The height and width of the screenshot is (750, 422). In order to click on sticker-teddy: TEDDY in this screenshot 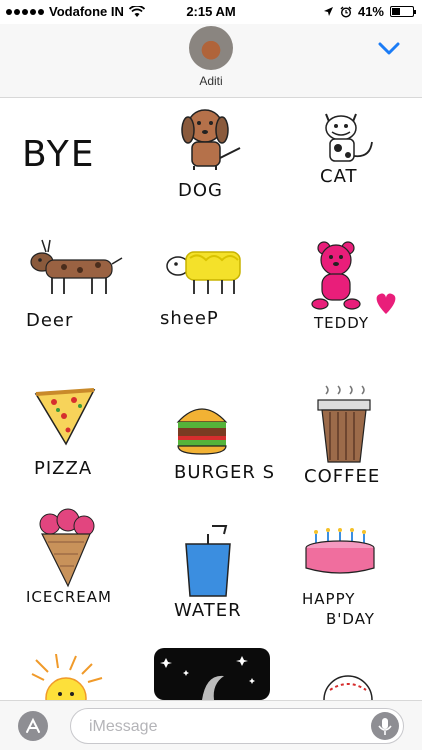, I will do `click(353, 291)`.